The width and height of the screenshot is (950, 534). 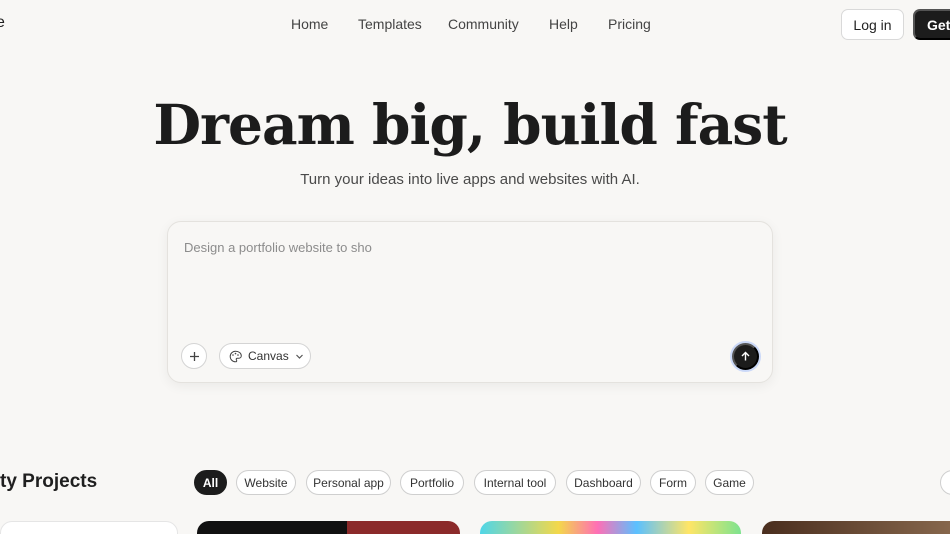 I want to click on filter-chip-dashboard: Dashboard, so click(x=603, y=482).